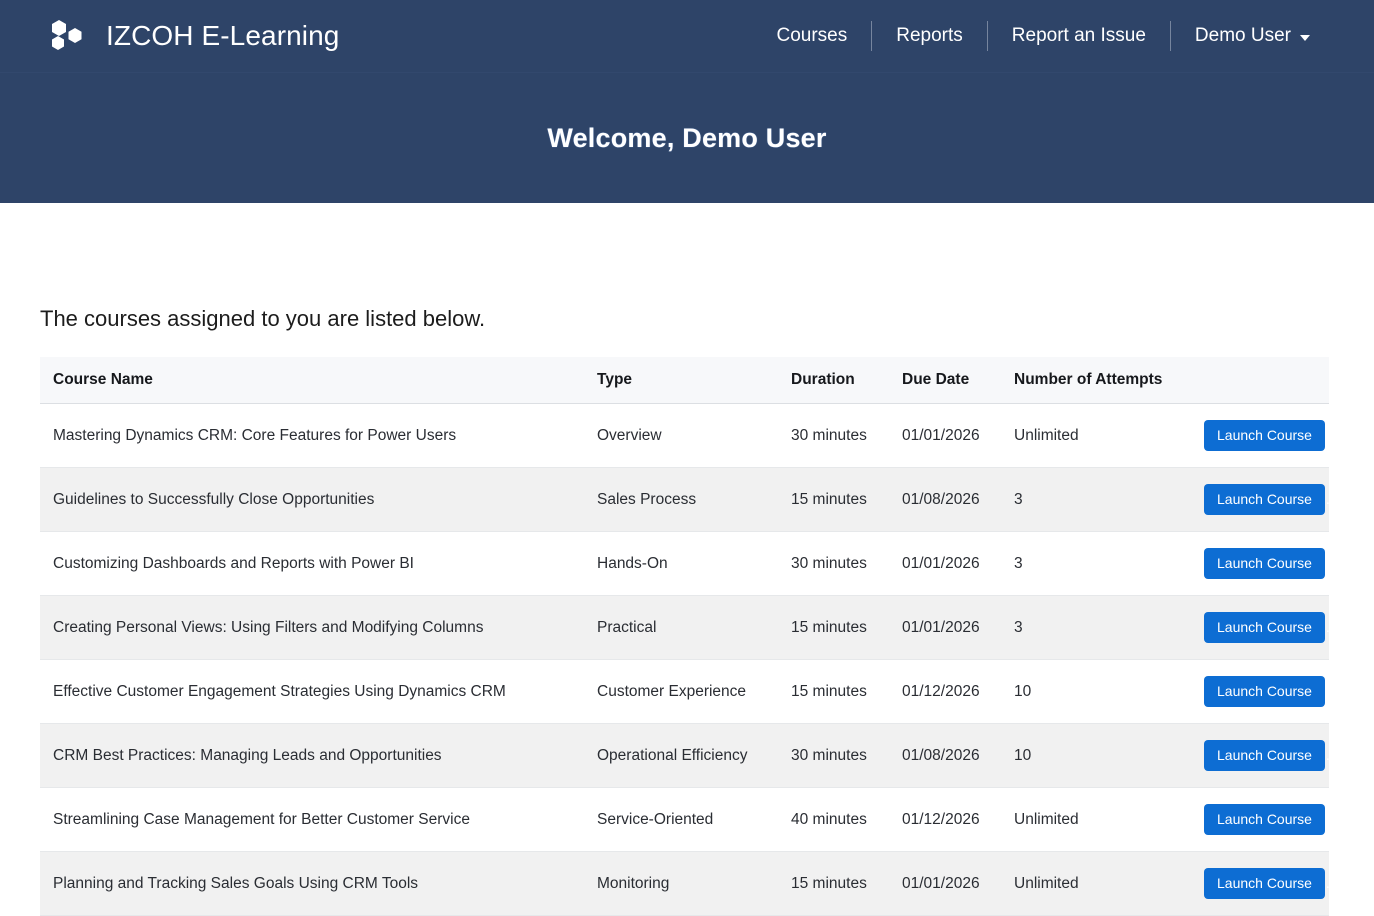 The height and width of the screenshot is (916, 1374). I want to click on column-header-due-date: Due Date, so click(946, 380).